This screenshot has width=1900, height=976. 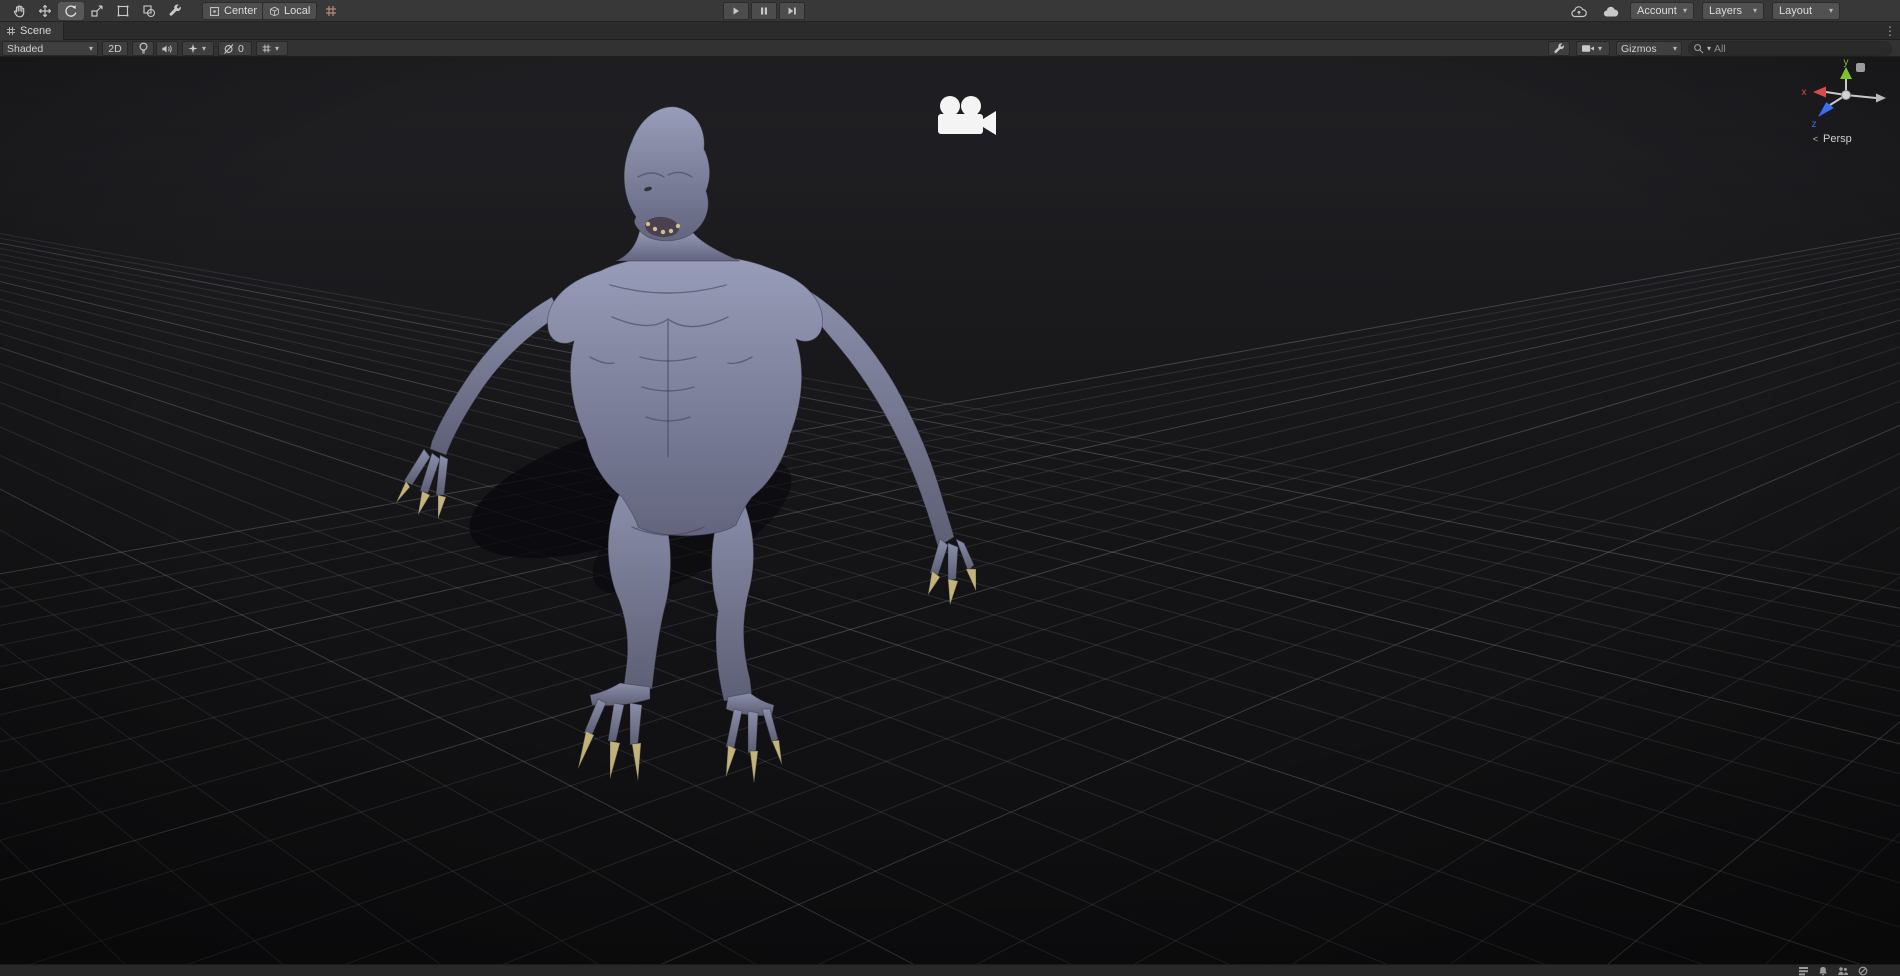 What do you see at coordinates (950, 970) in the screenshot?
I see `status-bar` at bounding box center [950, 970].